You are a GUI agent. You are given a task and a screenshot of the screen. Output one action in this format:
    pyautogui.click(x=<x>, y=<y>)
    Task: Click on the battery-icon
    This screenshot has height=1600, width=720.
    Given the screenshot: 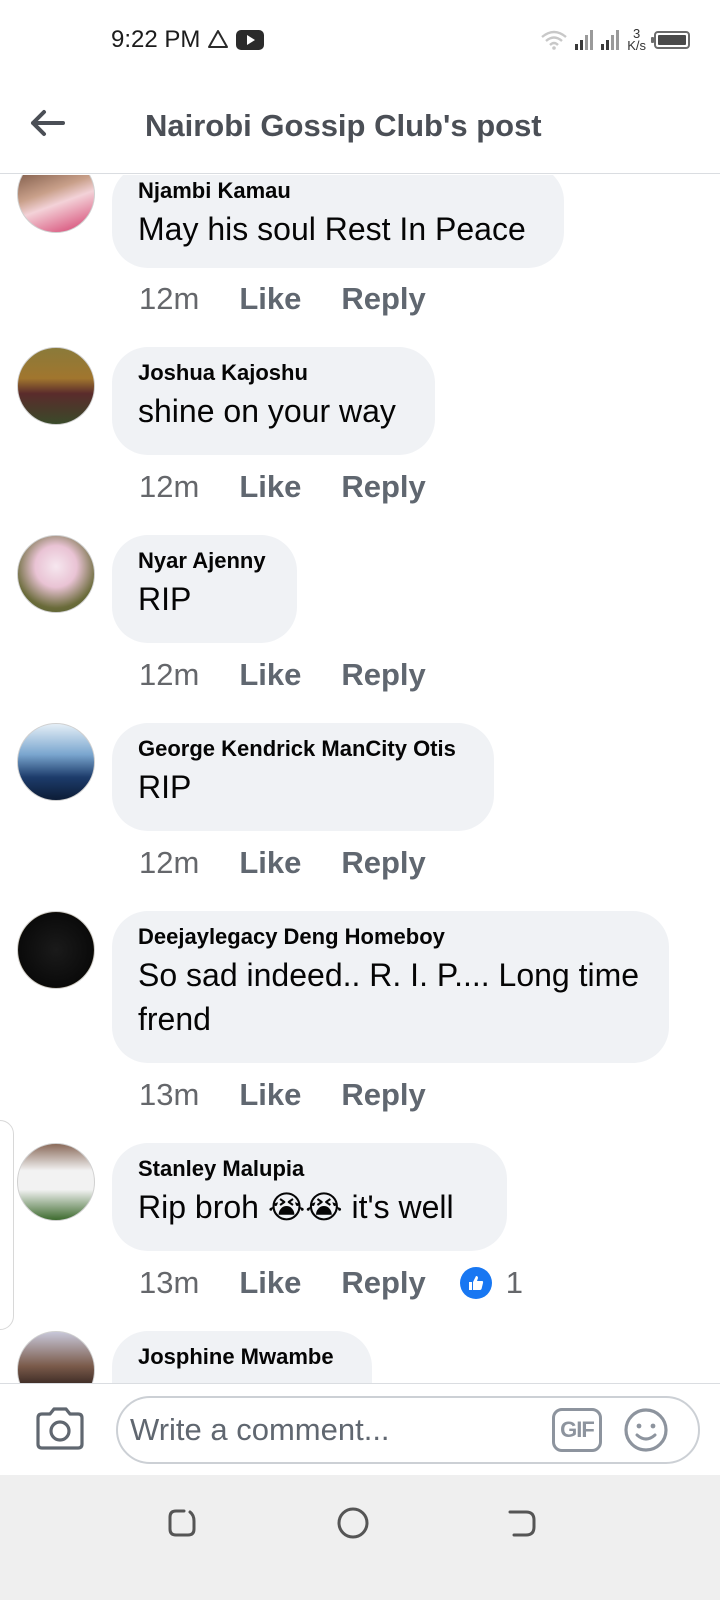 What is the action you would take?
    pyautogui.click(x=670, y=40)
    